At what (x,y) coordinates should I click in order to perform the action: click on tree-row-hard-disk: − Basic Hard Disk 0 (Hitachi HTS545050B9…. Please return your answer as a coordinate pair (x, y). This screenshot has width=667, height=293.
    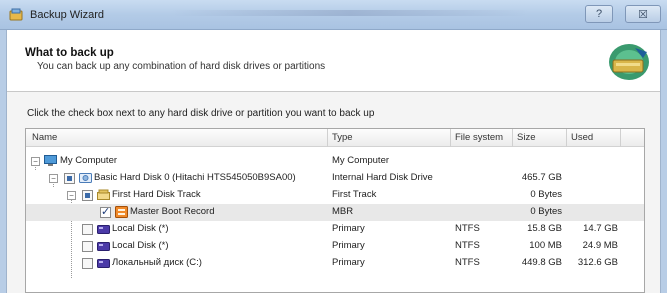
    Looking at the image, I should click on (335, 178).